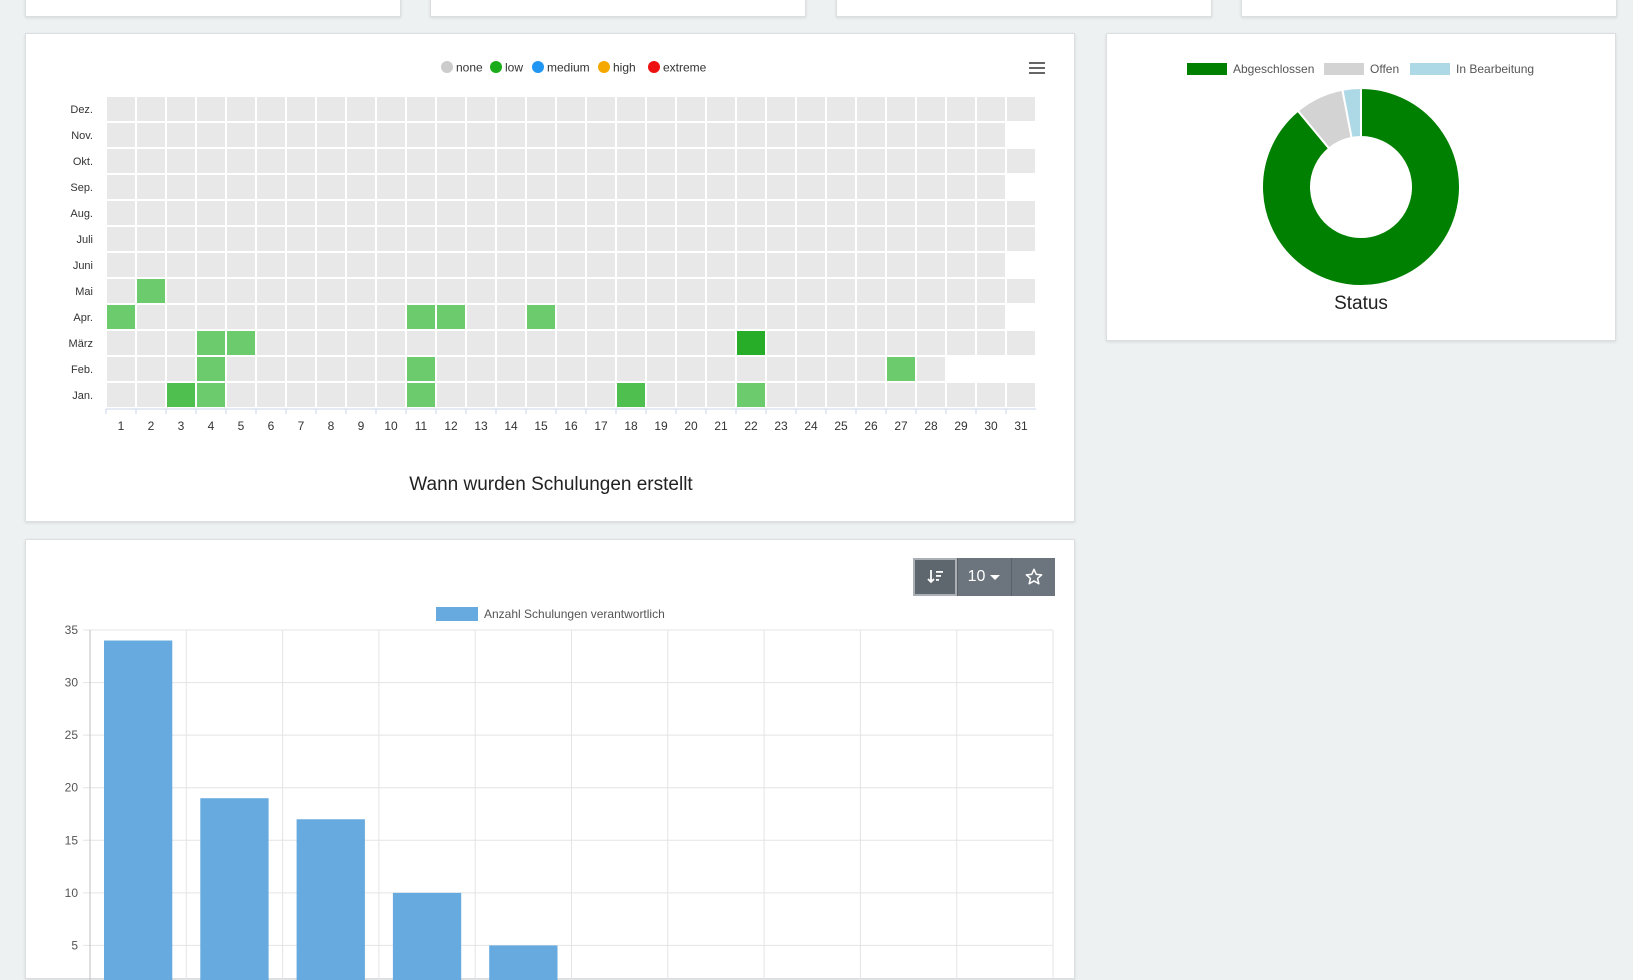 The image size is (1633, 980). I want to click on bar, so click(330, 899).